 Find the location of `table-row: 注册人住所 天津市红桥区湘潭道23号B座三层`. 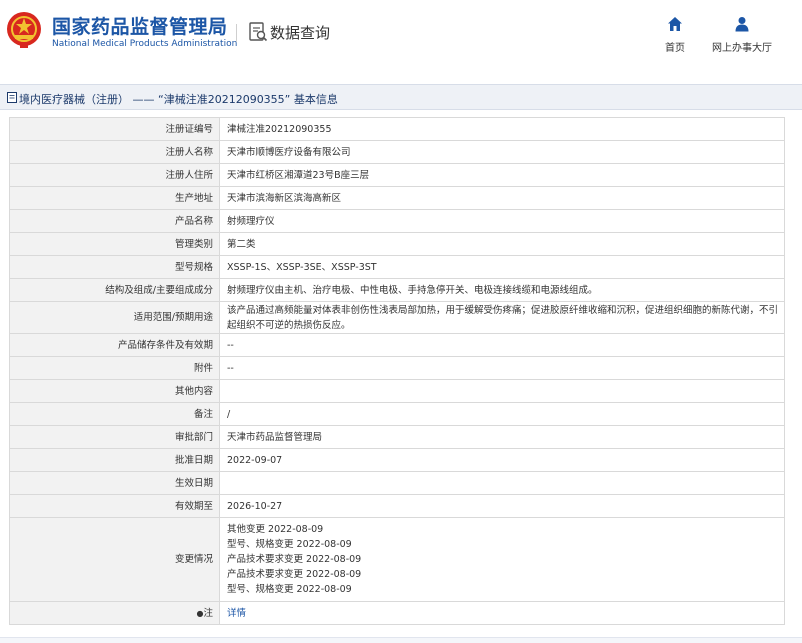

table-row: 注册人住所 天津市红桥区湘潭道23号B座三层 is located at coordinates (397, 175).